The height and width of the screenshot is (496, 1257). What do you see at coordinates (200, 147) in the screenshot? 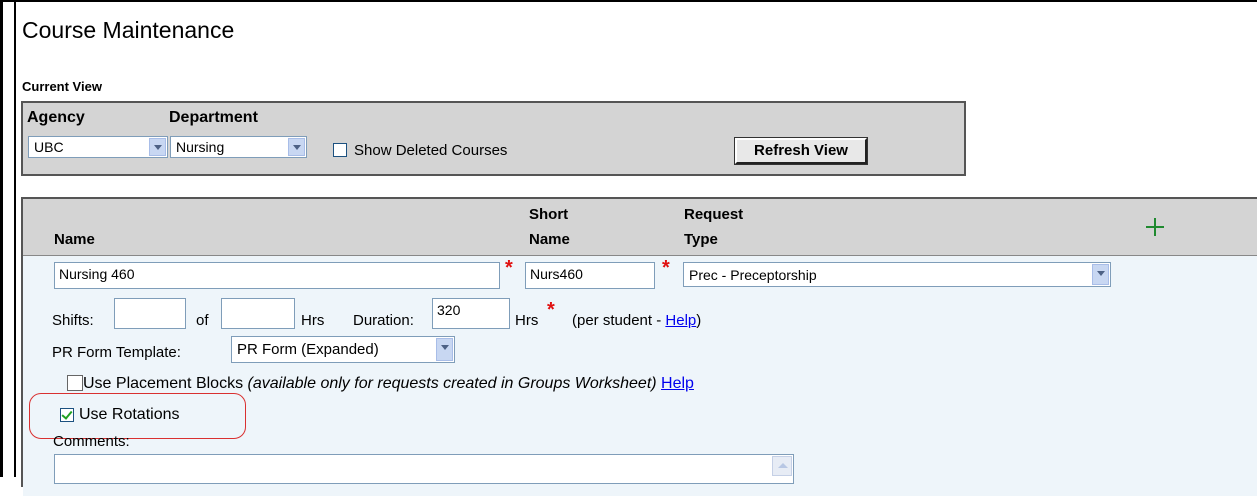
I see `department-select-value: Nursing` at bounding box center [200, 147].